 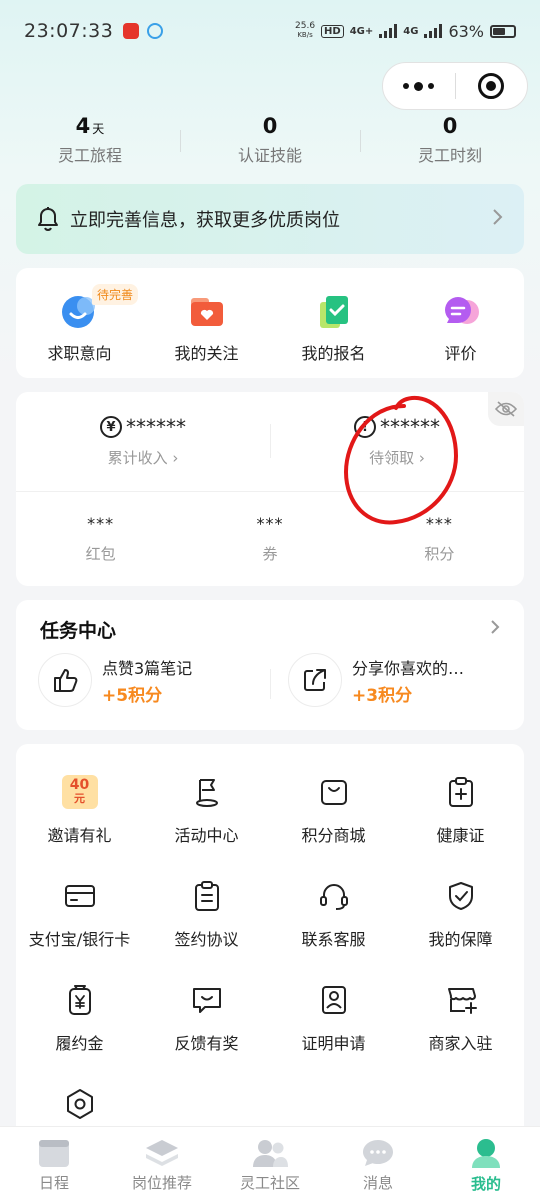 What do you see at coordinates (78, 631) in the screenshot?
I see `task-center-title: 任务中心` at bounding box center [78, 631].